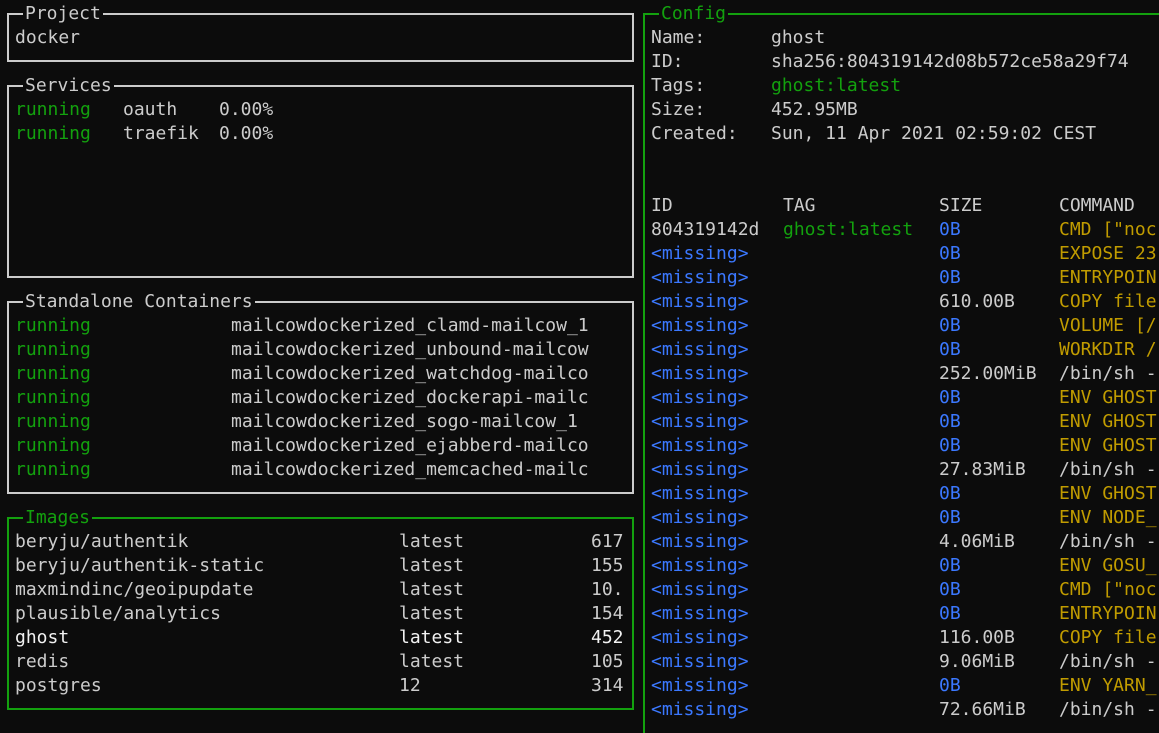 The height and width of the screenshot is (733, 1159). I want to click on history-header-size: SIZE, so click(961, 205).